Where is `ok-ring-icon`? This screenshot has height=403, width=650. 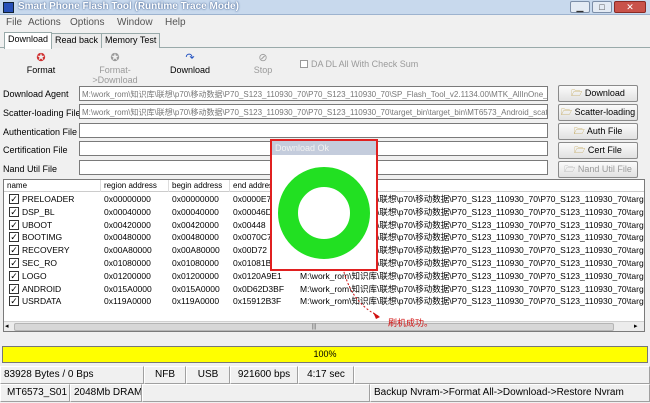 ok-ring-icon is located at coordinates (324, 213).